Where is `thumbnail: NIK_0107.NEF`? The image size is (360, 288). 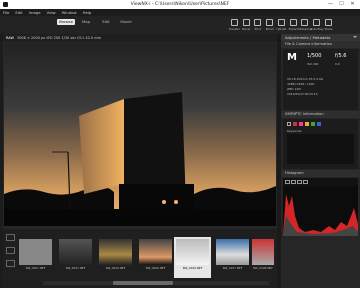
thumbnail: NIK_0107.NEF is located at coordinates (232, 257).